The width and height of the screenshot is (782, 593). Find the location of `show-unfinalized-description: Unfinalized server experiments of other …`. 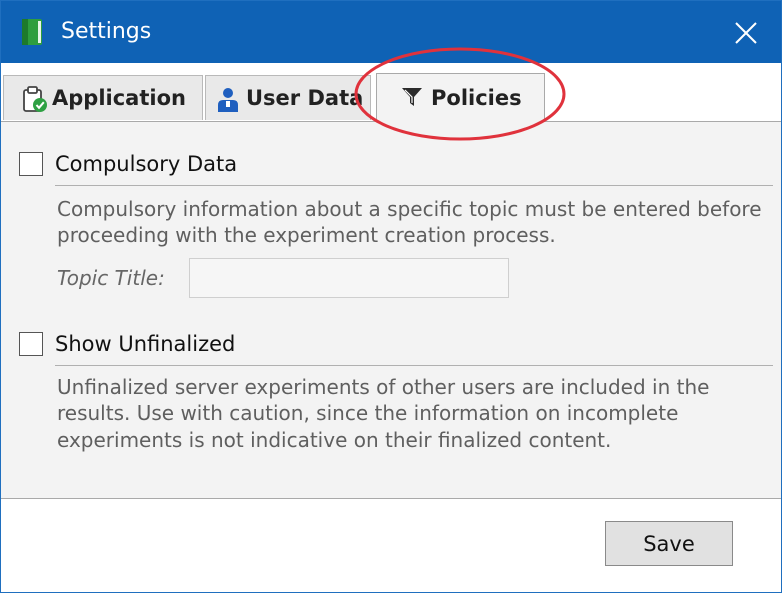

show-unfinalized-description: Unfinalized server experiments of other … is located at coordinates (383, 413).